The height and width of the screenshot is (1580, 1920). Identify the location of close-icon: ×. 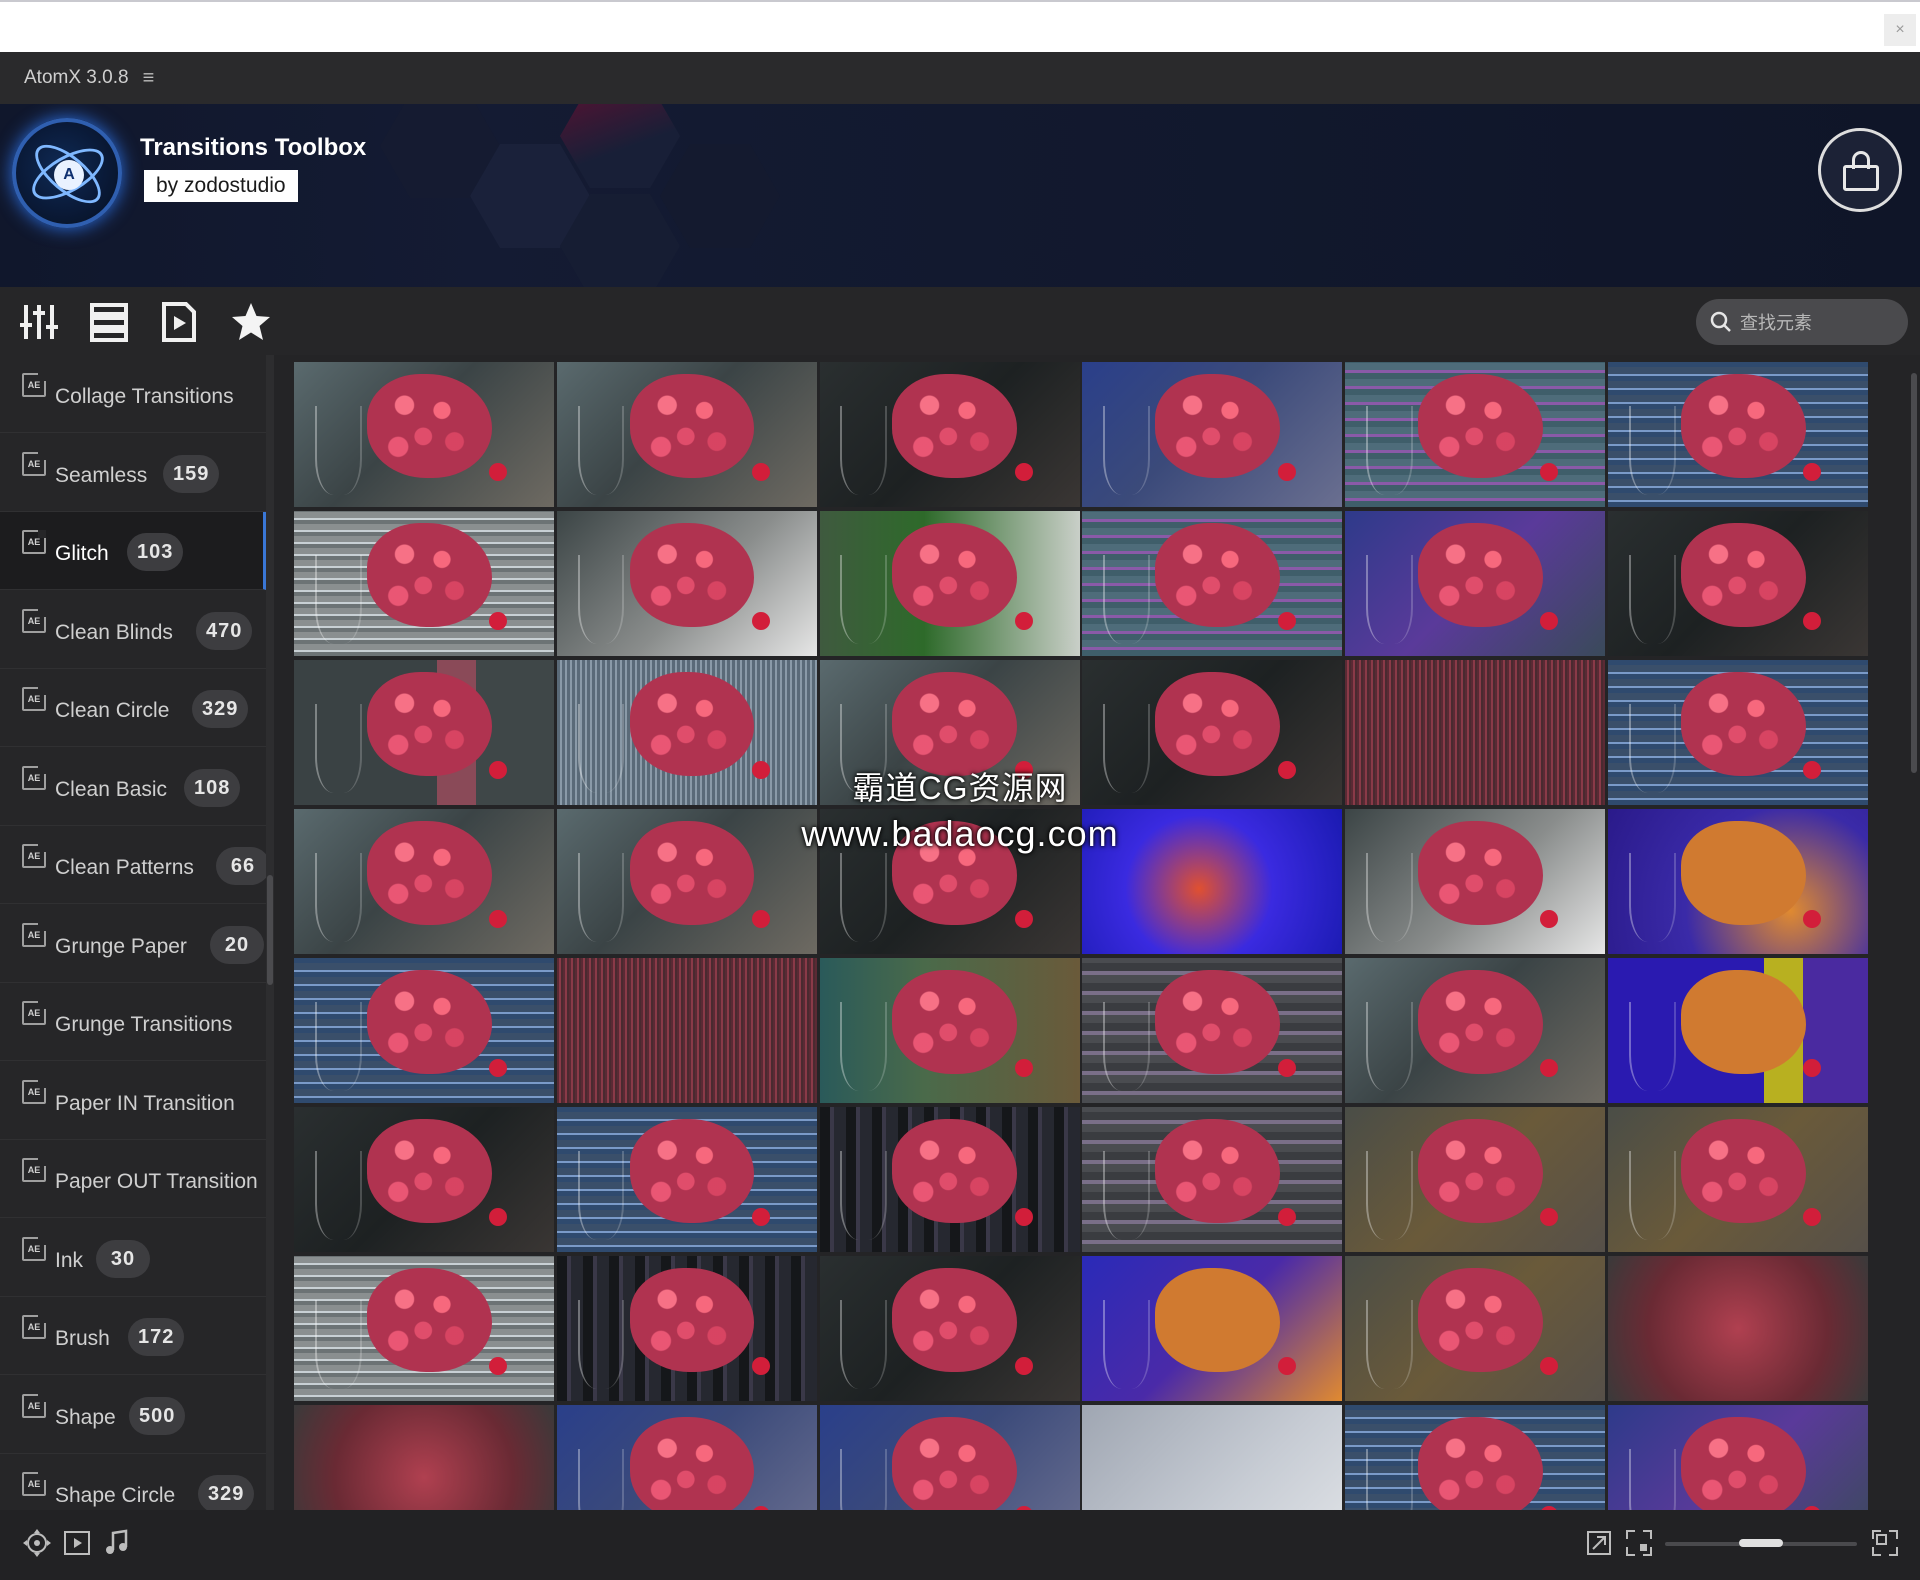
(1900, 30).